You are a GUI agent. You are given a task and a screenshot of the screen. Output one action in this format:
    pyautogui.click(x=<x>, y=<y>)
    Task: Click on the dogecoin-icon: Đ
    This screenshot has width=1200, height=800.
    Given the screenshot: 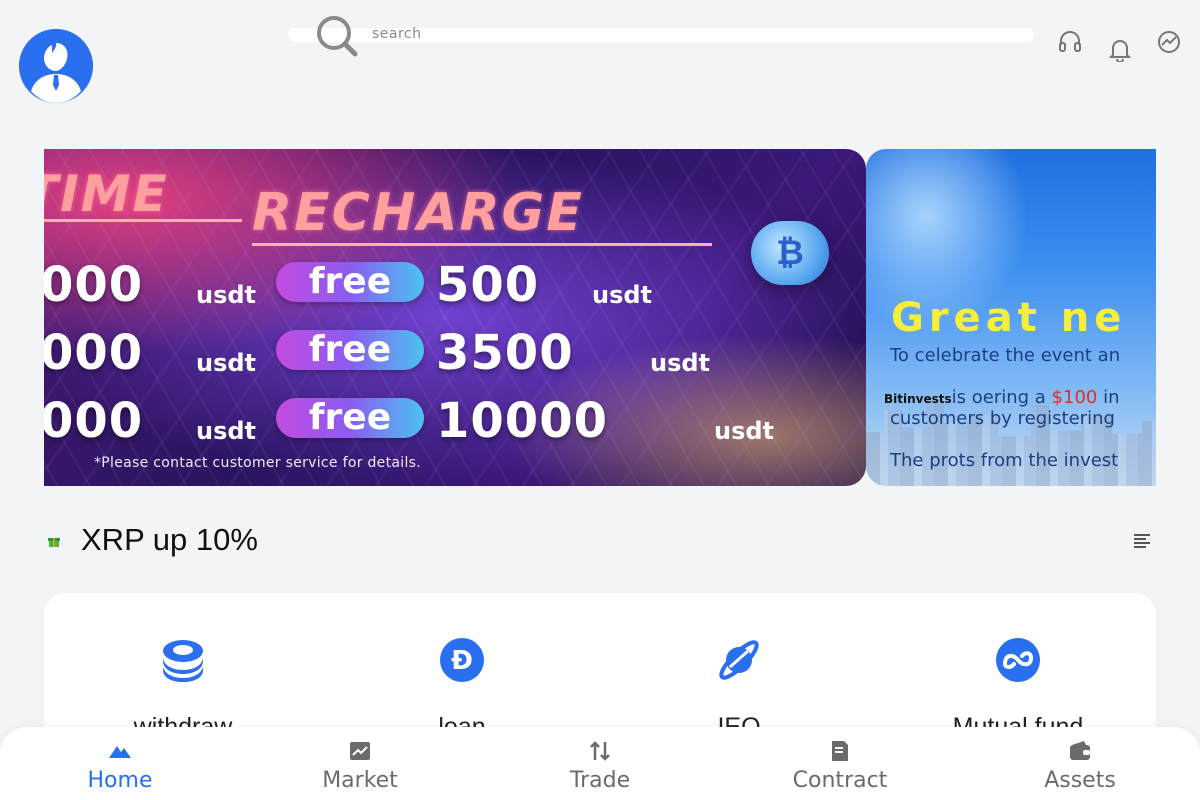 What is the action you would take?
    pyautogui.click(x=462, y=660)
    